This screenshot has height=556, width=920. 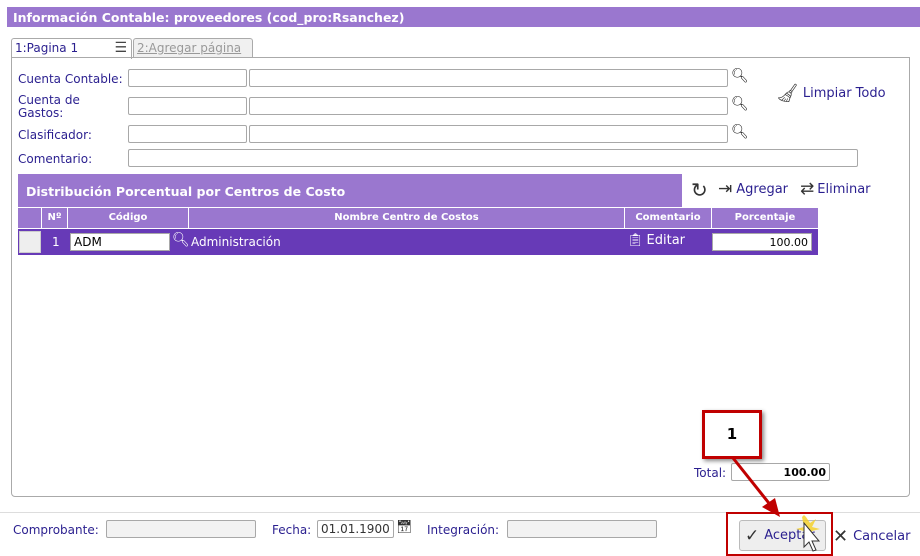 I want to click on limpiar-todo-button: 🧹︎ Limpiar Todo, so click(x=831, y=93).